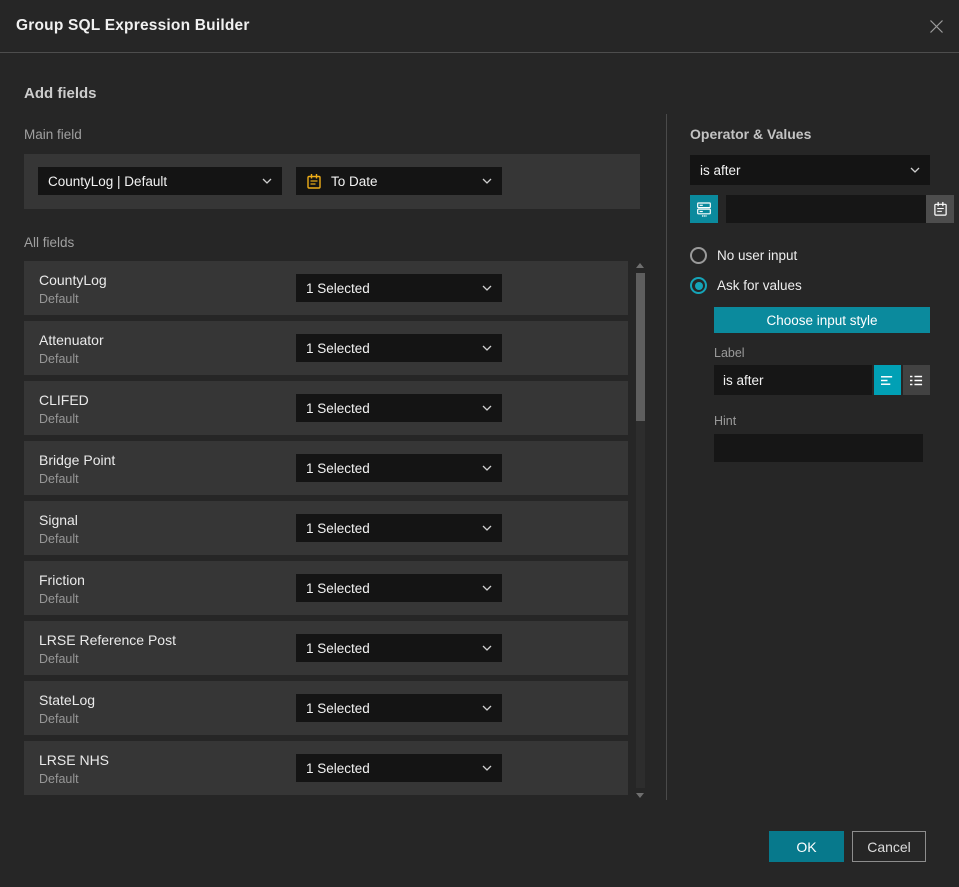  What do you see at coordinates (751, 134) in the screenshot?
I see `operator-values-title: Operator & Values` at bounding box center [751, 134].